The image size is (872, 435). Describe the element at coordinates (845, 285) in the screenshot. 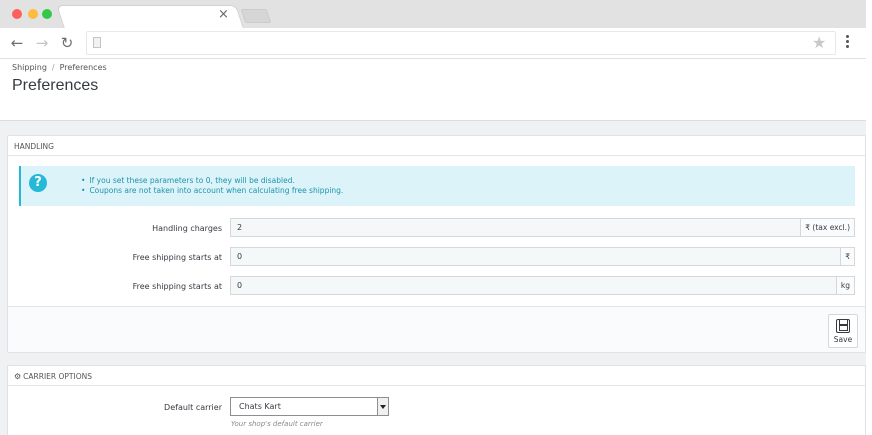

I see `weight-unit-addon: kg` at that location.